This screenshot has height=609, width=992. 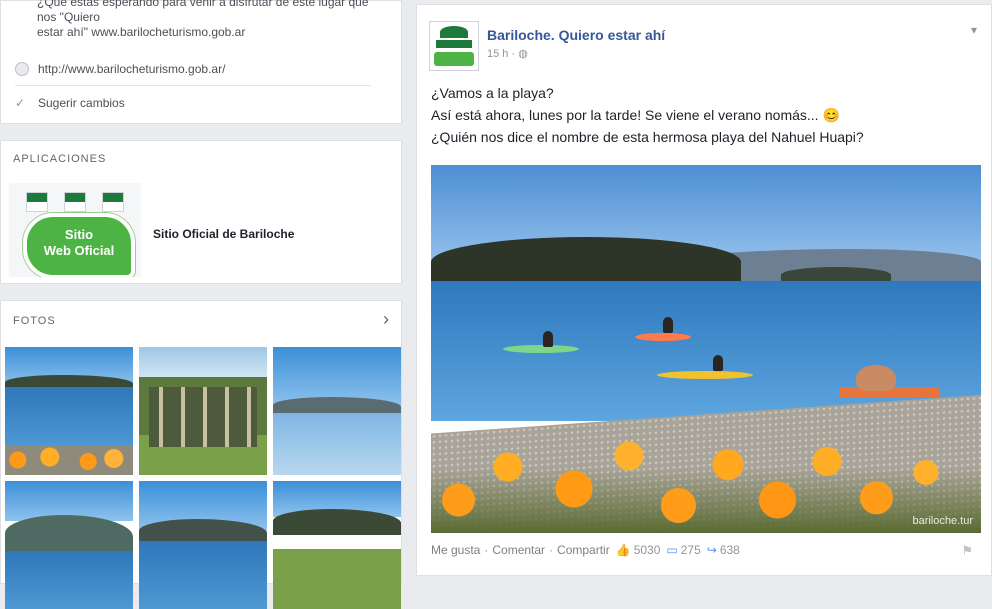 I want to click on badge-line-2: Web Oficial, so click(x=79, y=250).